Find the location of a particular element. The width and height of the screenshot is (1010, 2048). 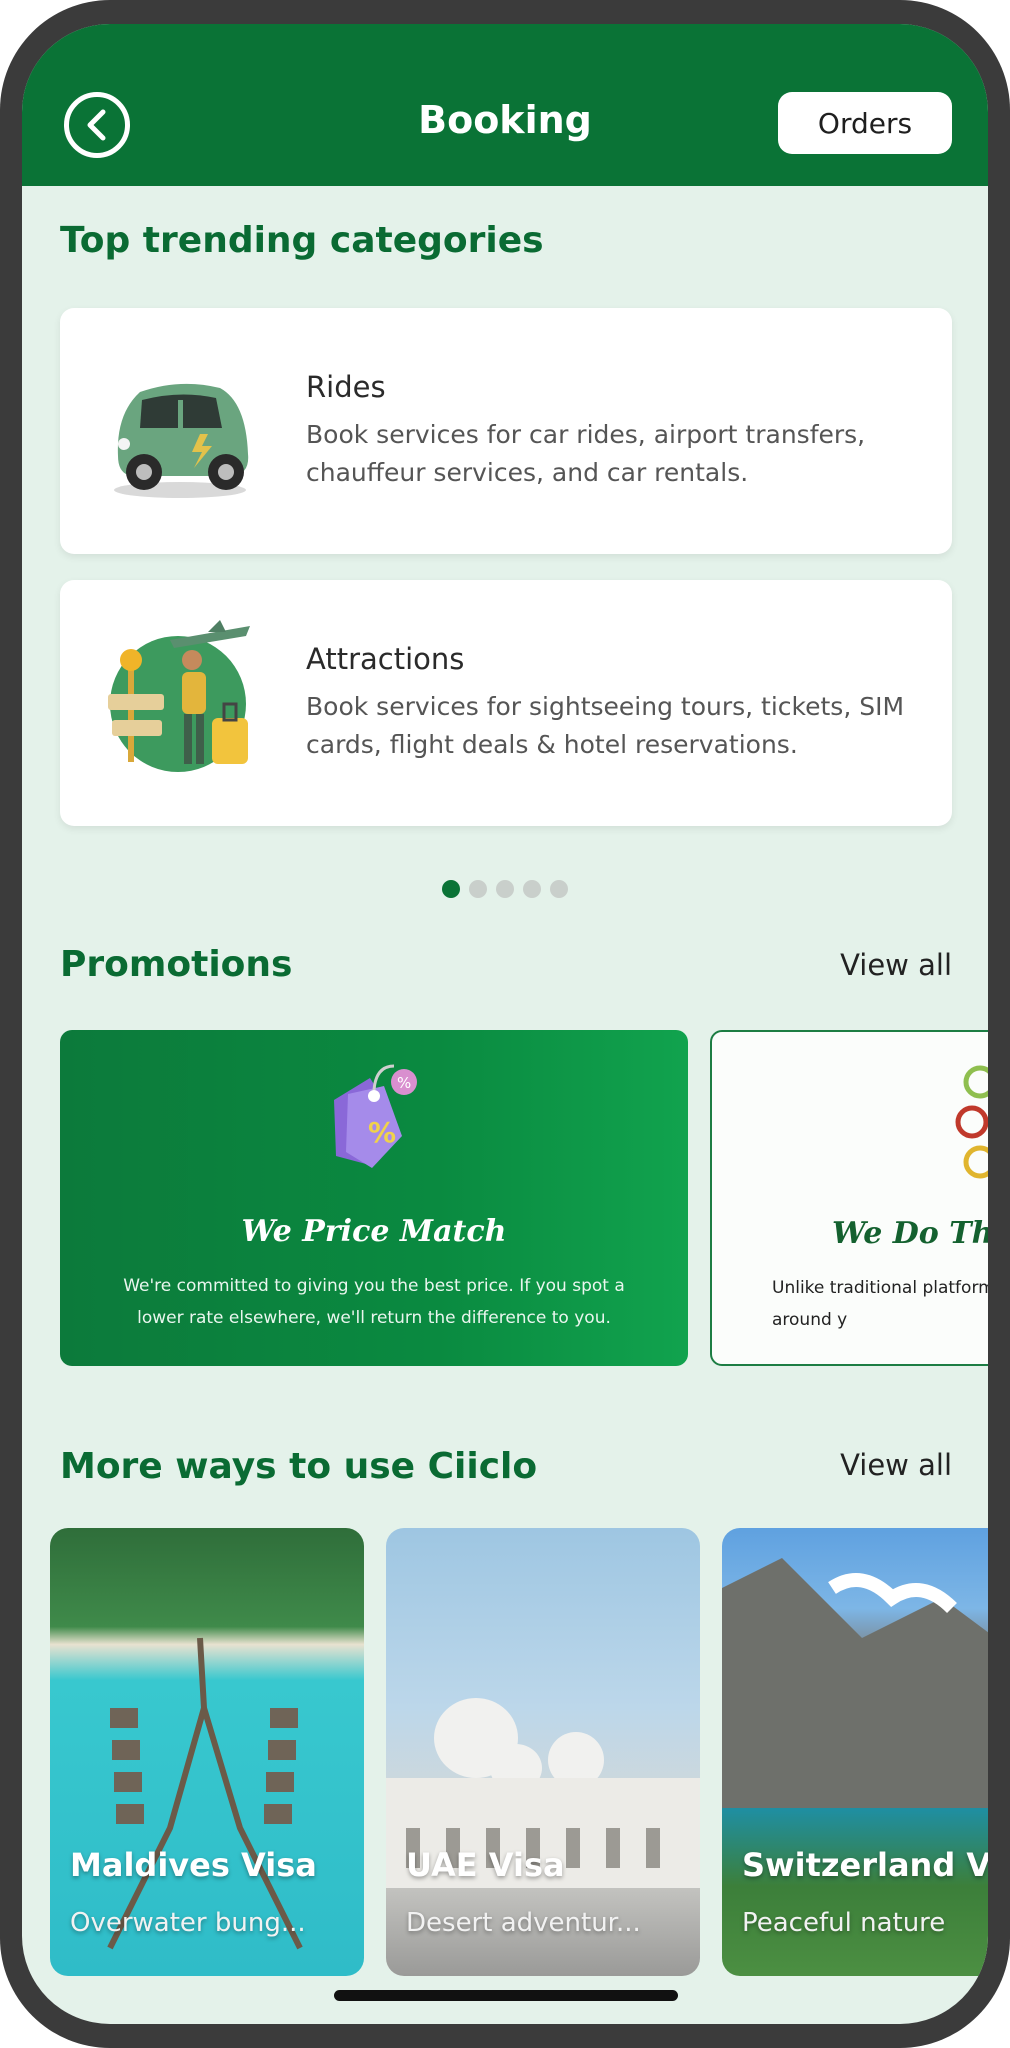

home-indicator is located at coordinates (506, 1995).